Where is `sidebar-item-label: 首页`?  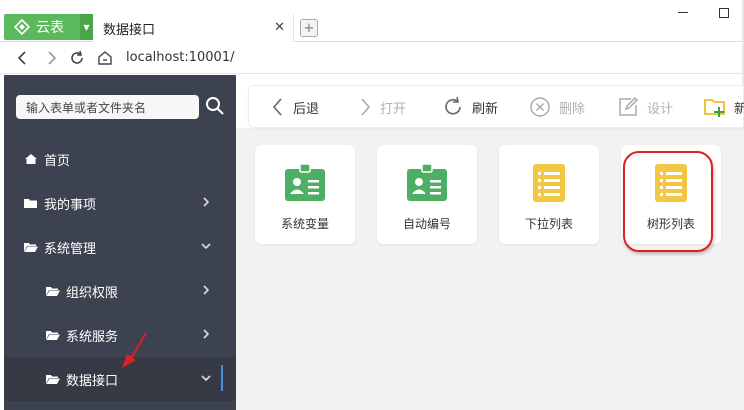 sidebar-item-label: 首页 is located at coordinates (57, 161).